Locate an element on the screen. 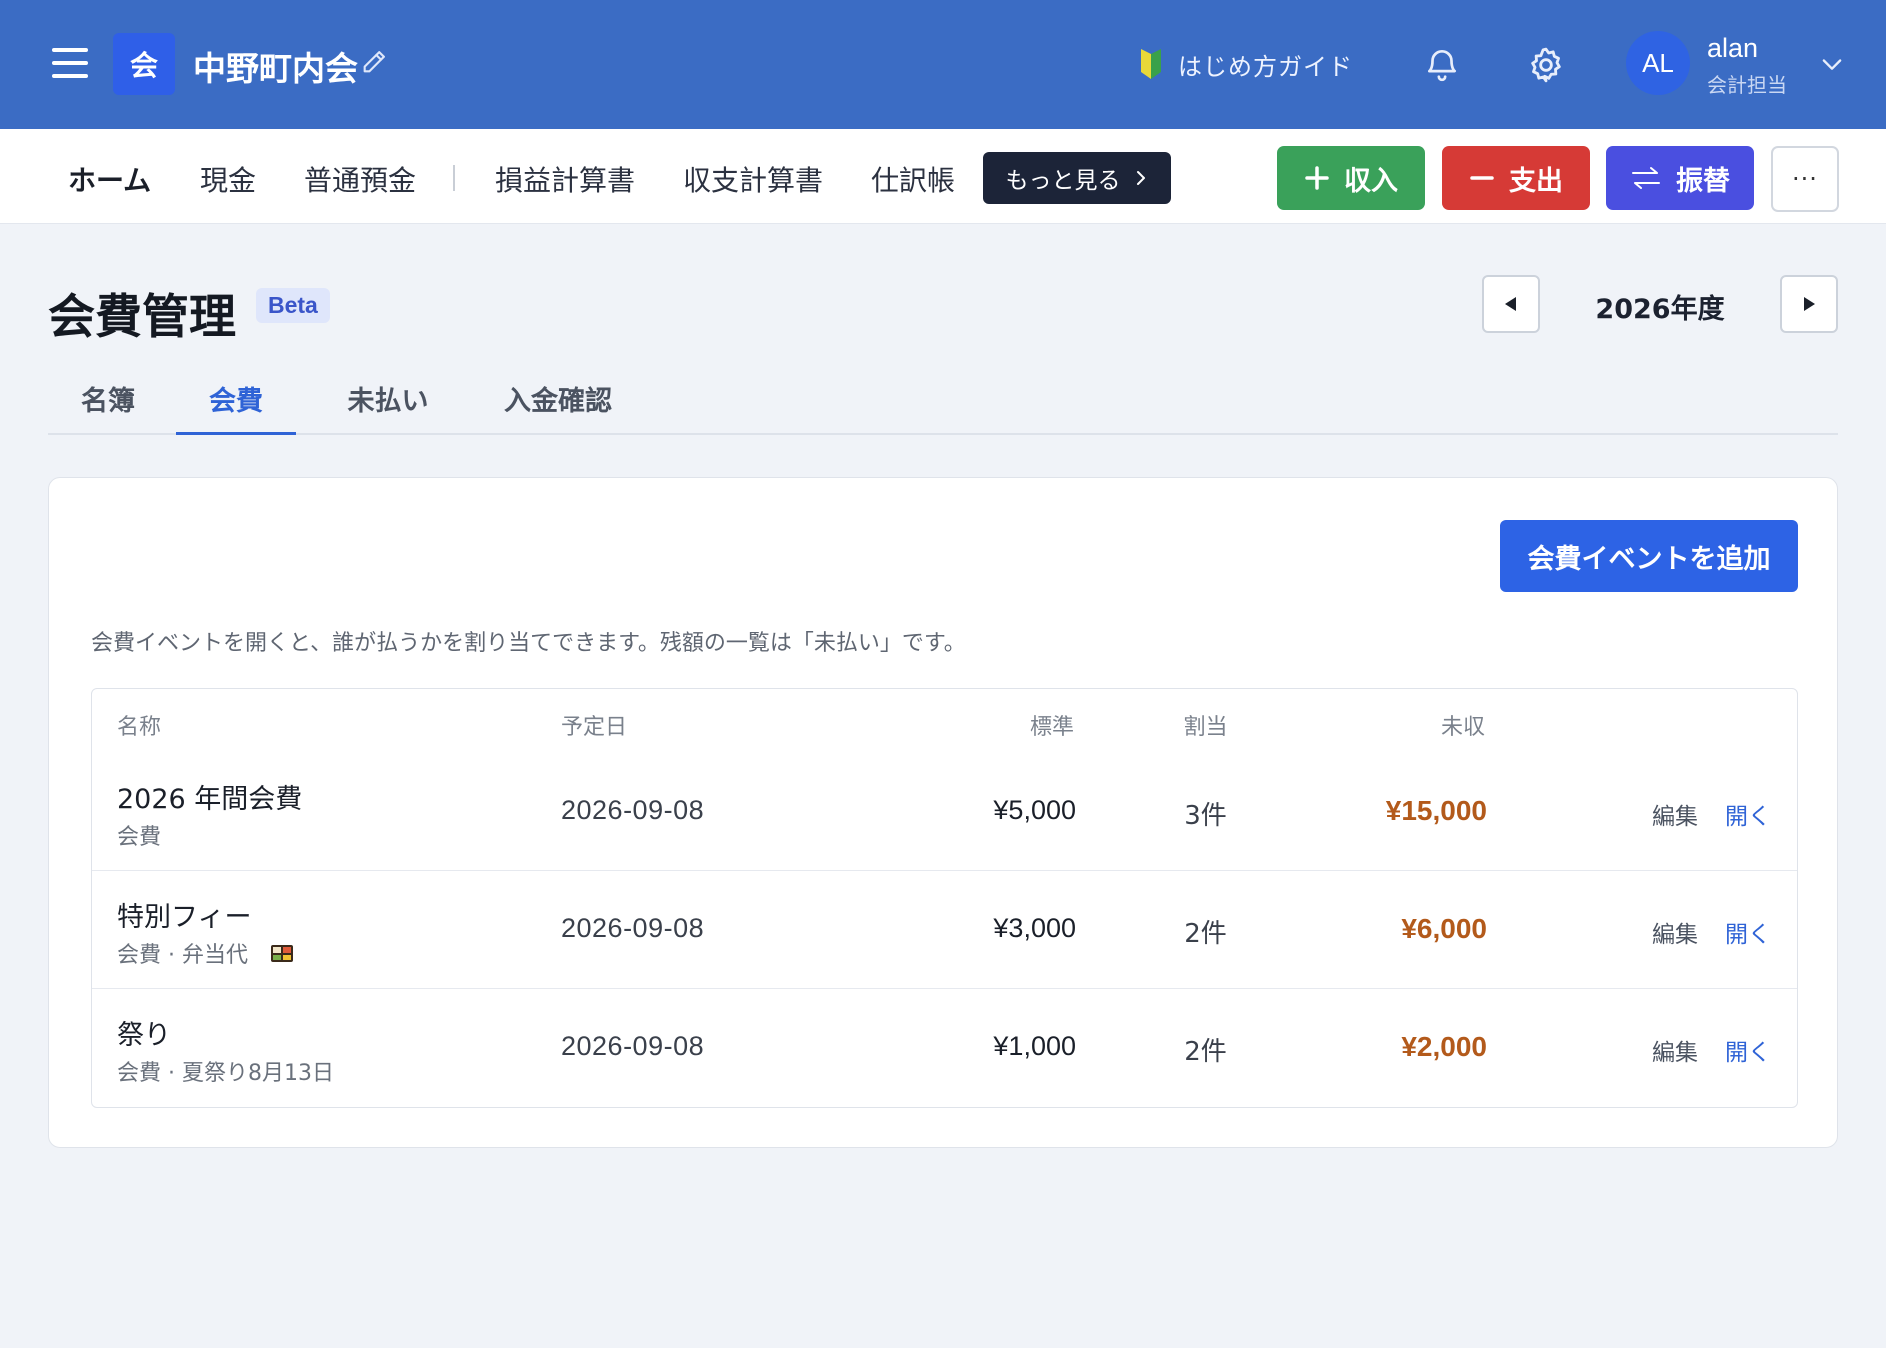  next-year-button is located at coordinates (1809, 304).